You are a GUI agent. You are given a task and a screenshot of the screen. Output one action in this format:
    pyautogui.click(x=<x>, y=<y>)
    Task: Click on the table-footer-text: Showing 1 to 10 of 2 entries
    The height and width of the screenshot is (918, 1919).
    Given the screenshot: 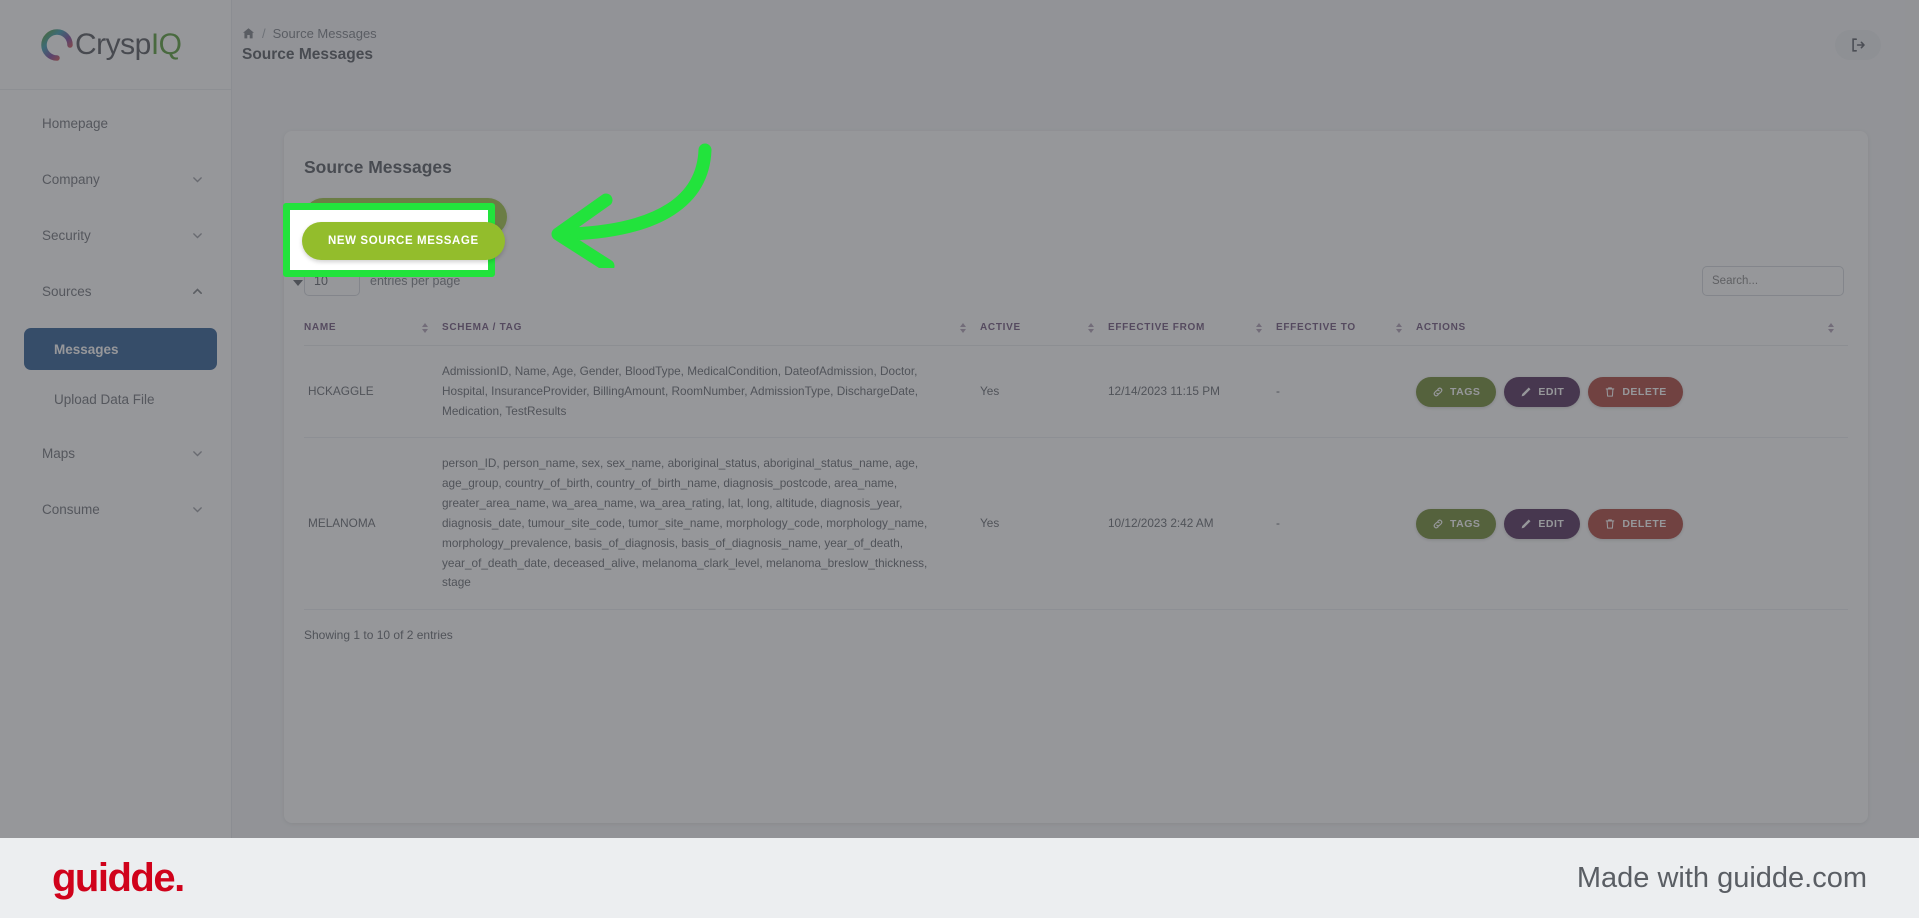 What is the action you would take?
    pyautogui.click(x=378, y=635)
    